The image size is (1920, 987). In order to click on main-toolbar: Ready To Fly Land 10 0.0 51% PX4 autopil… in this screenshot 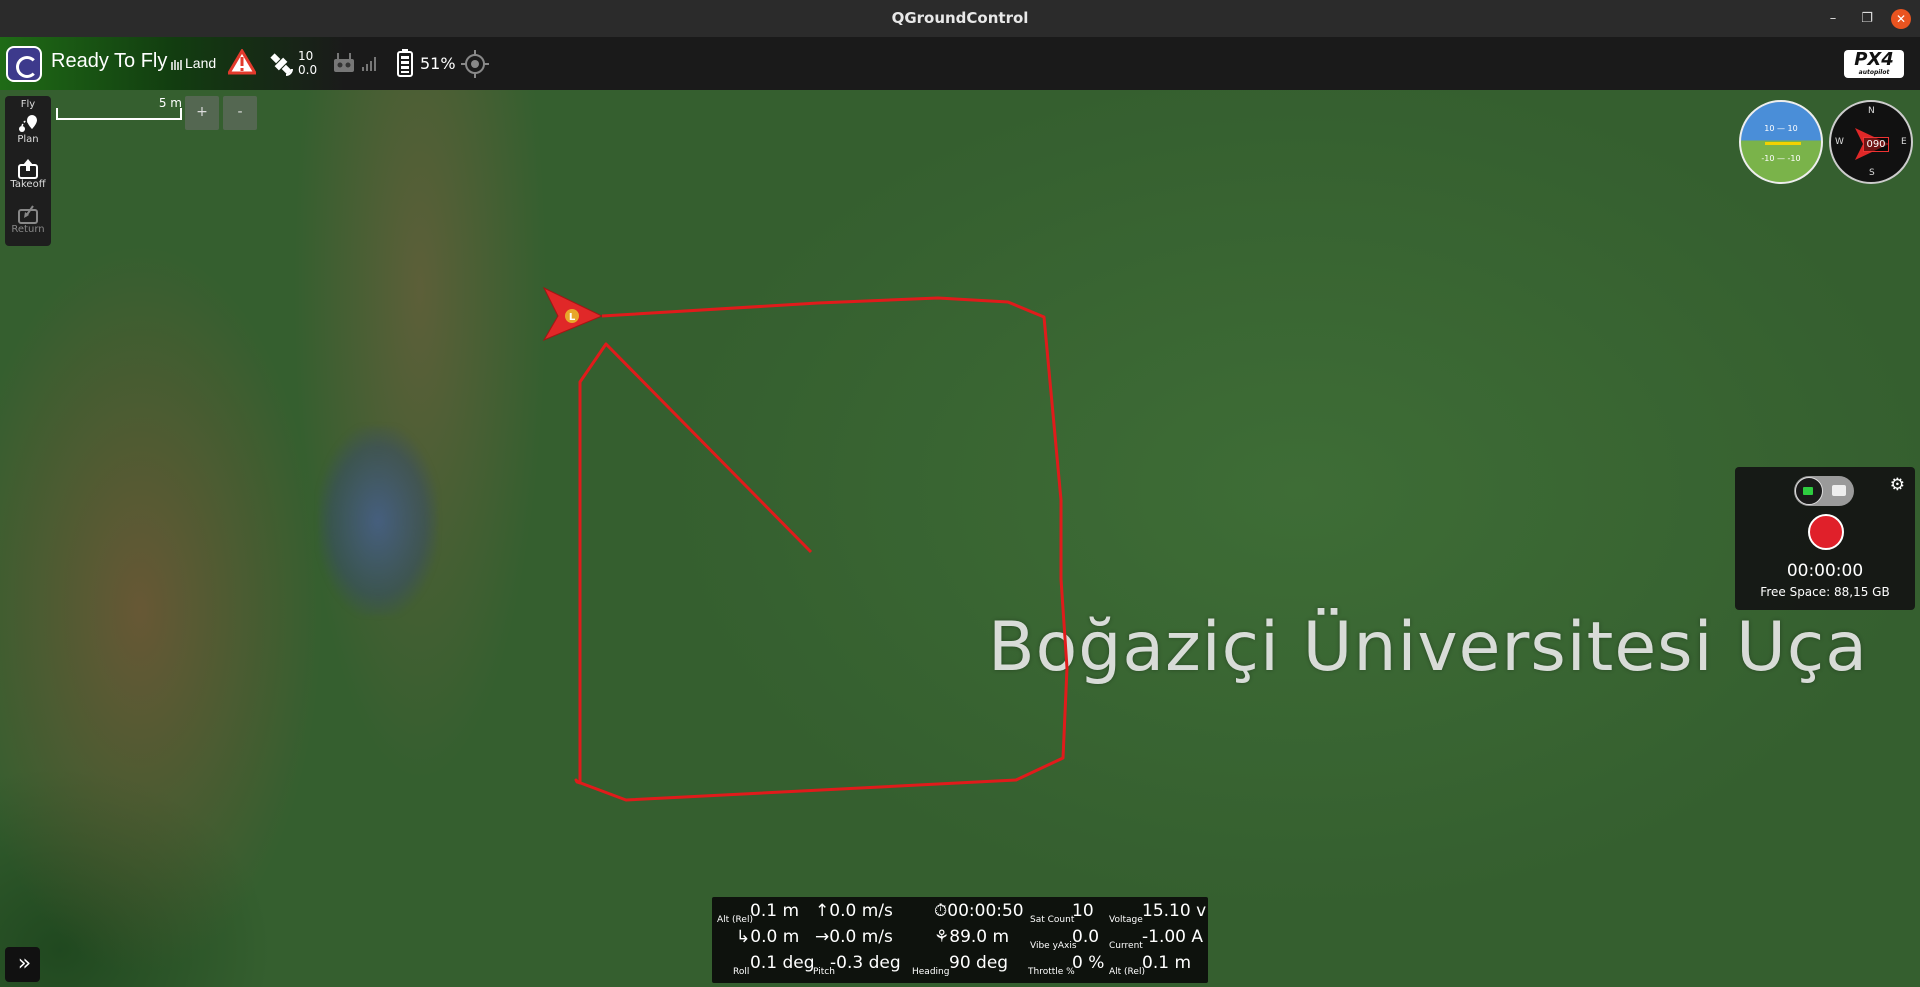, I will do `click(960, 63)`.